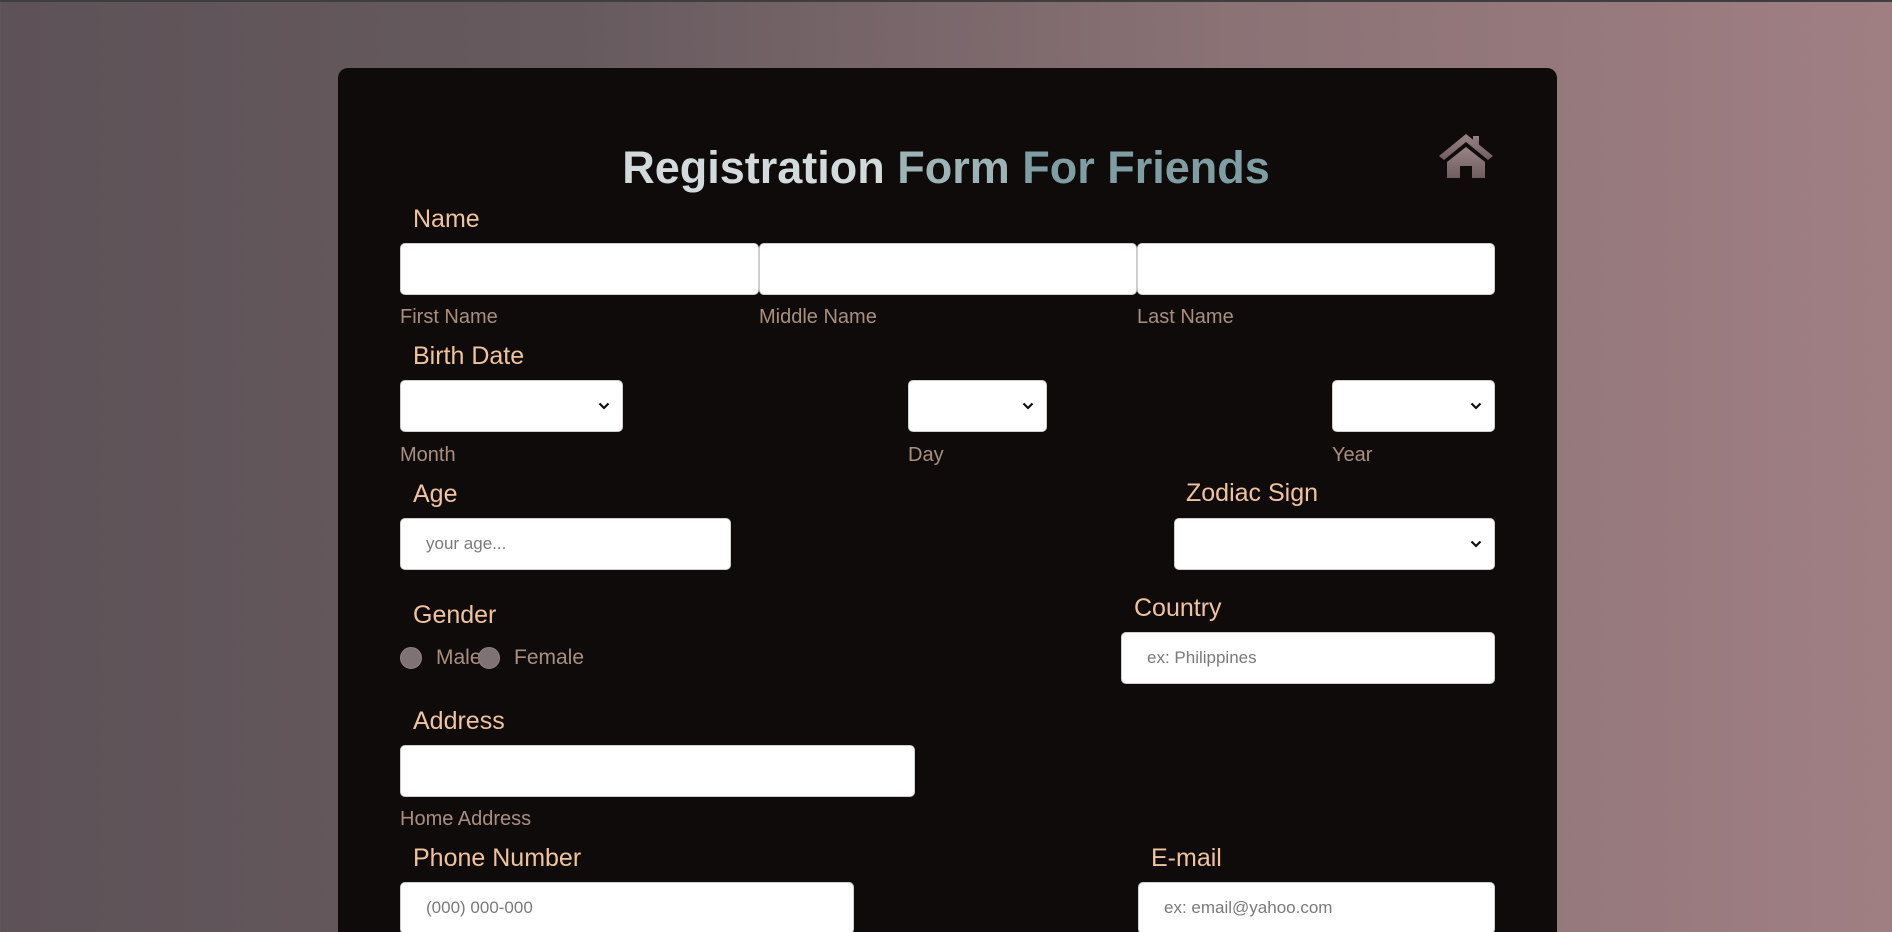  I want to click on year-sublabel: Year, so click(1352, 455).